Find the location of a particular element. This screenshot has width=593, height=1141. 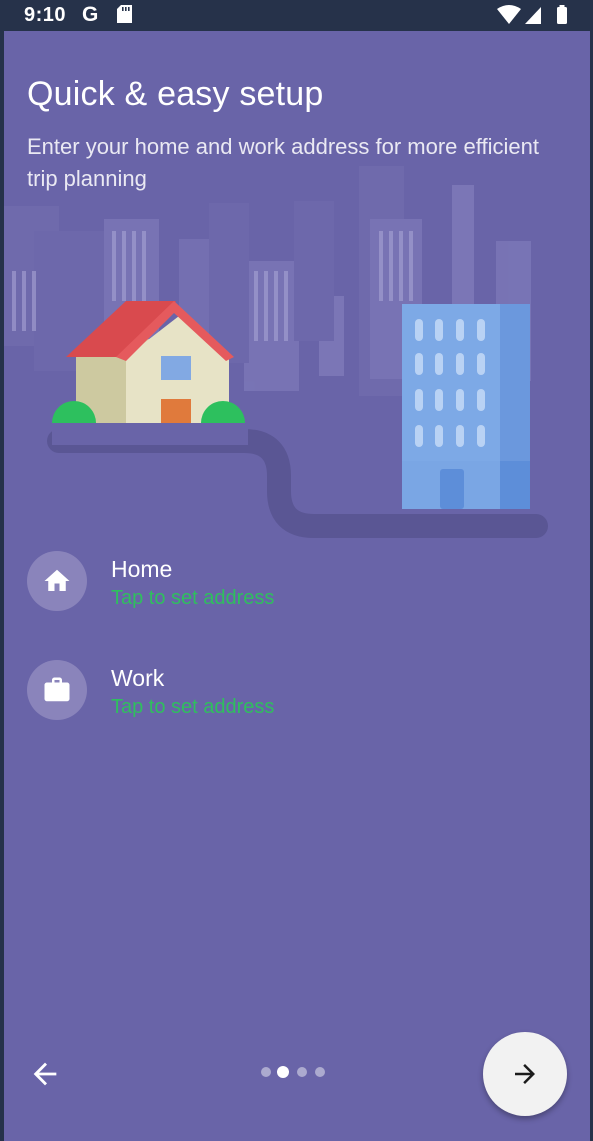

page-dot-2-active is located at coordinates (283, 1072).